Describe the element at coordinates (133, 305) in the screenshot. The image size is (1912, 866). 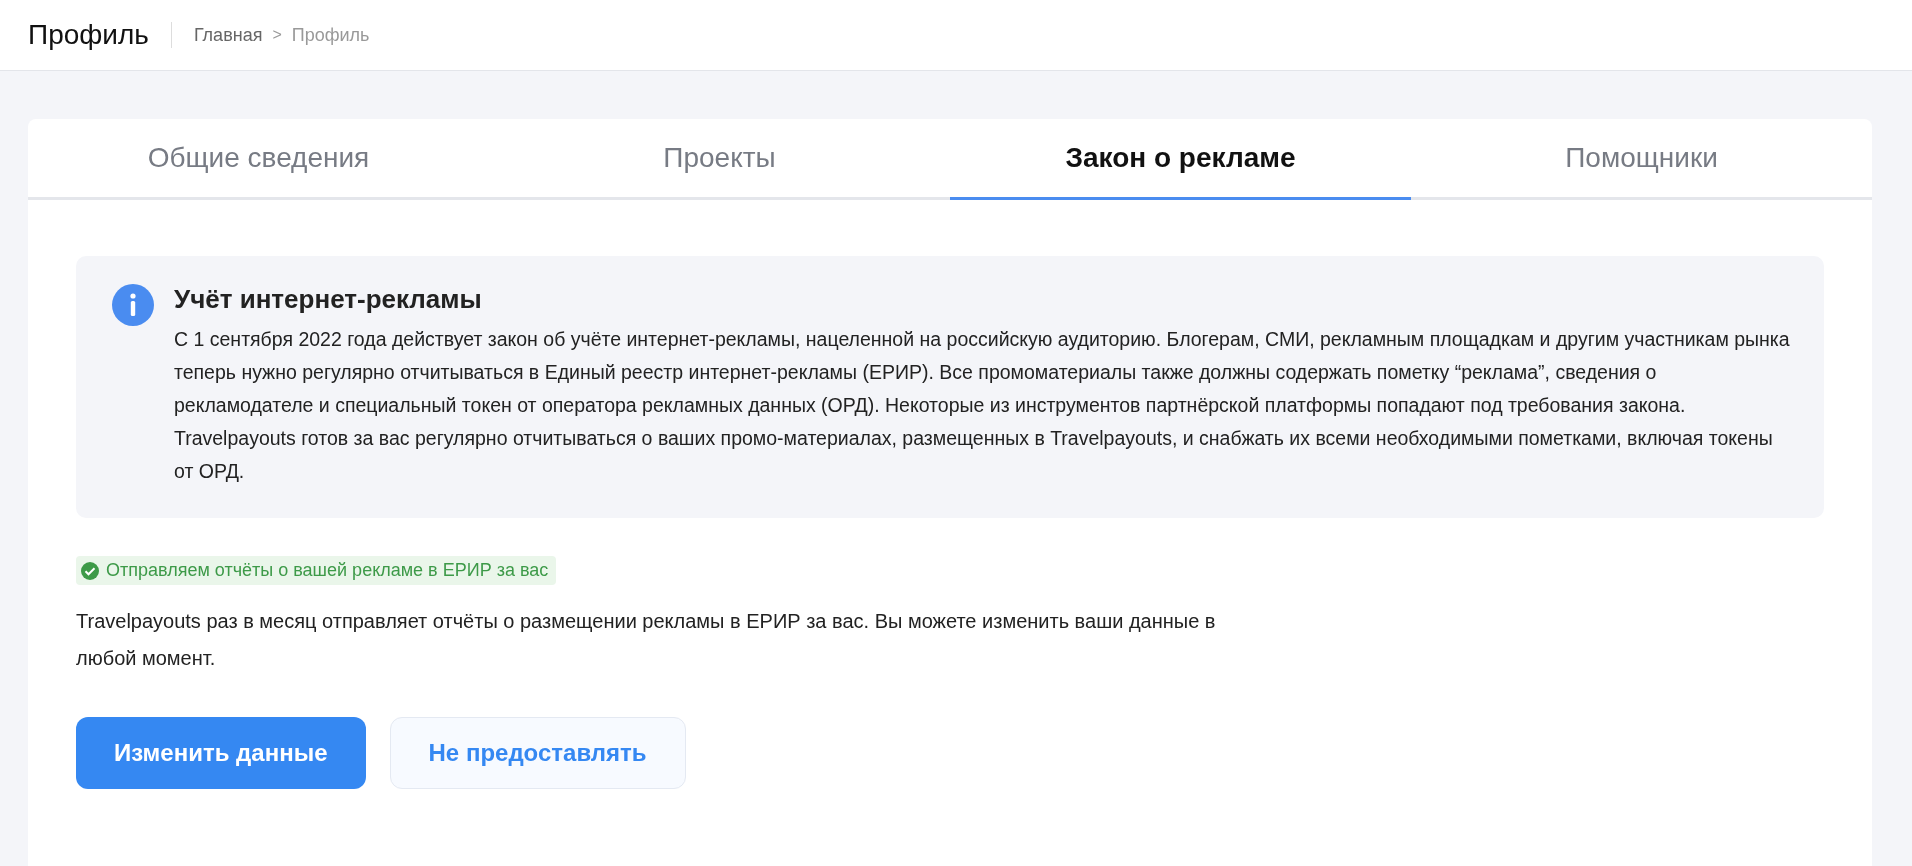
I see `info-icon` at that location.